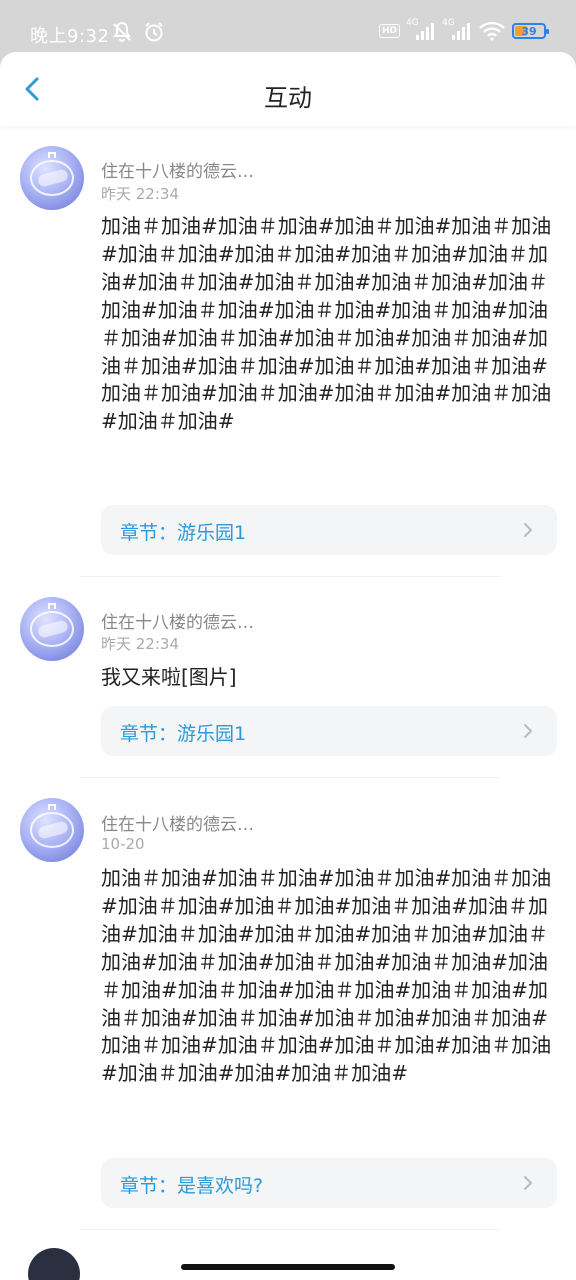 This screenshot has width=576, height=1280. Describe the element at coordinates (288, 98) in the screenshot. I see `page-title: 互动` at that location.